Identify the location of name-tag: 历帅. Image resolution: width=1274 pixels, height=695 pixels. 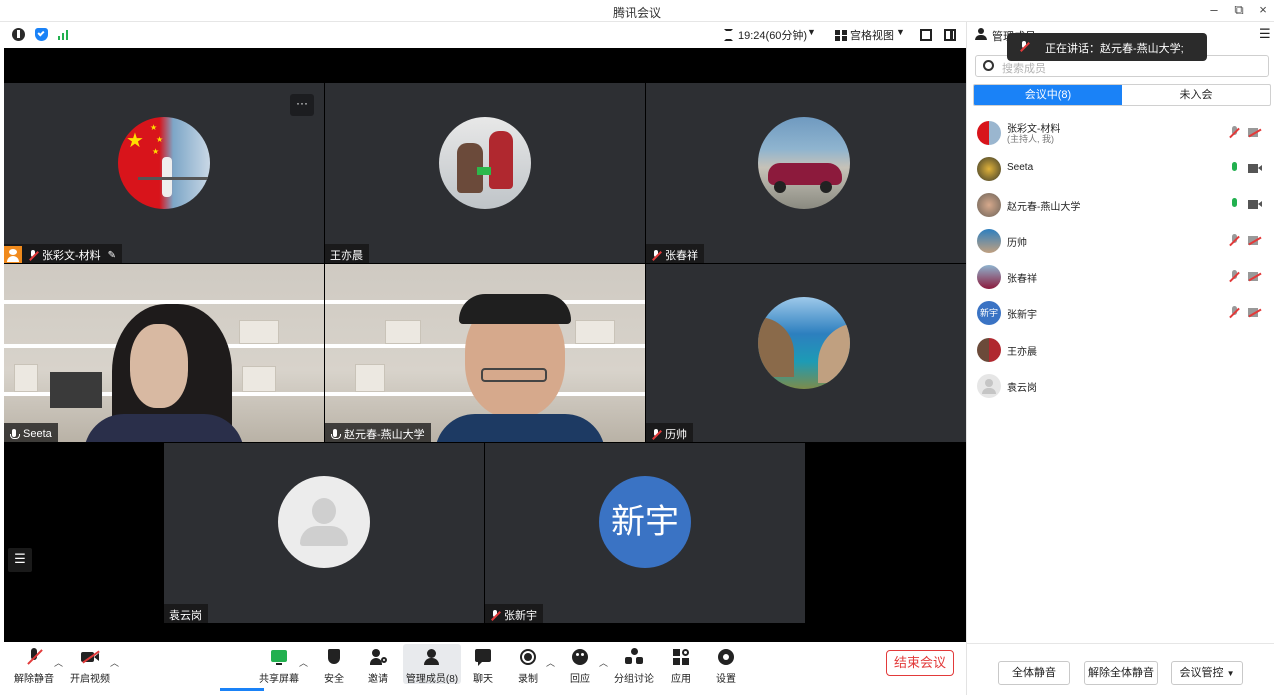
(669, 432).